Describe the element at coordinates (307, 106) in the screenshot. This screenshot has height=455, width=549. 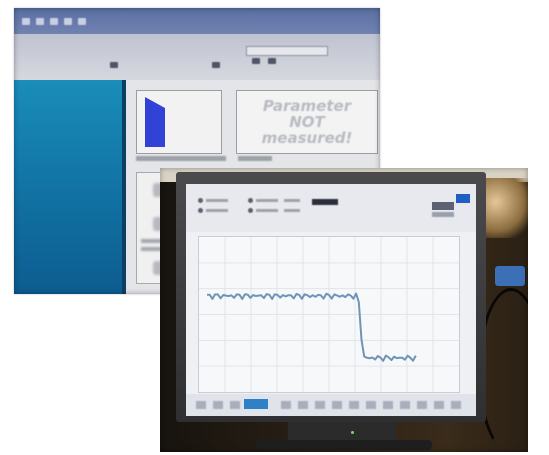
I see `status-line-1: Parameter` at that location.